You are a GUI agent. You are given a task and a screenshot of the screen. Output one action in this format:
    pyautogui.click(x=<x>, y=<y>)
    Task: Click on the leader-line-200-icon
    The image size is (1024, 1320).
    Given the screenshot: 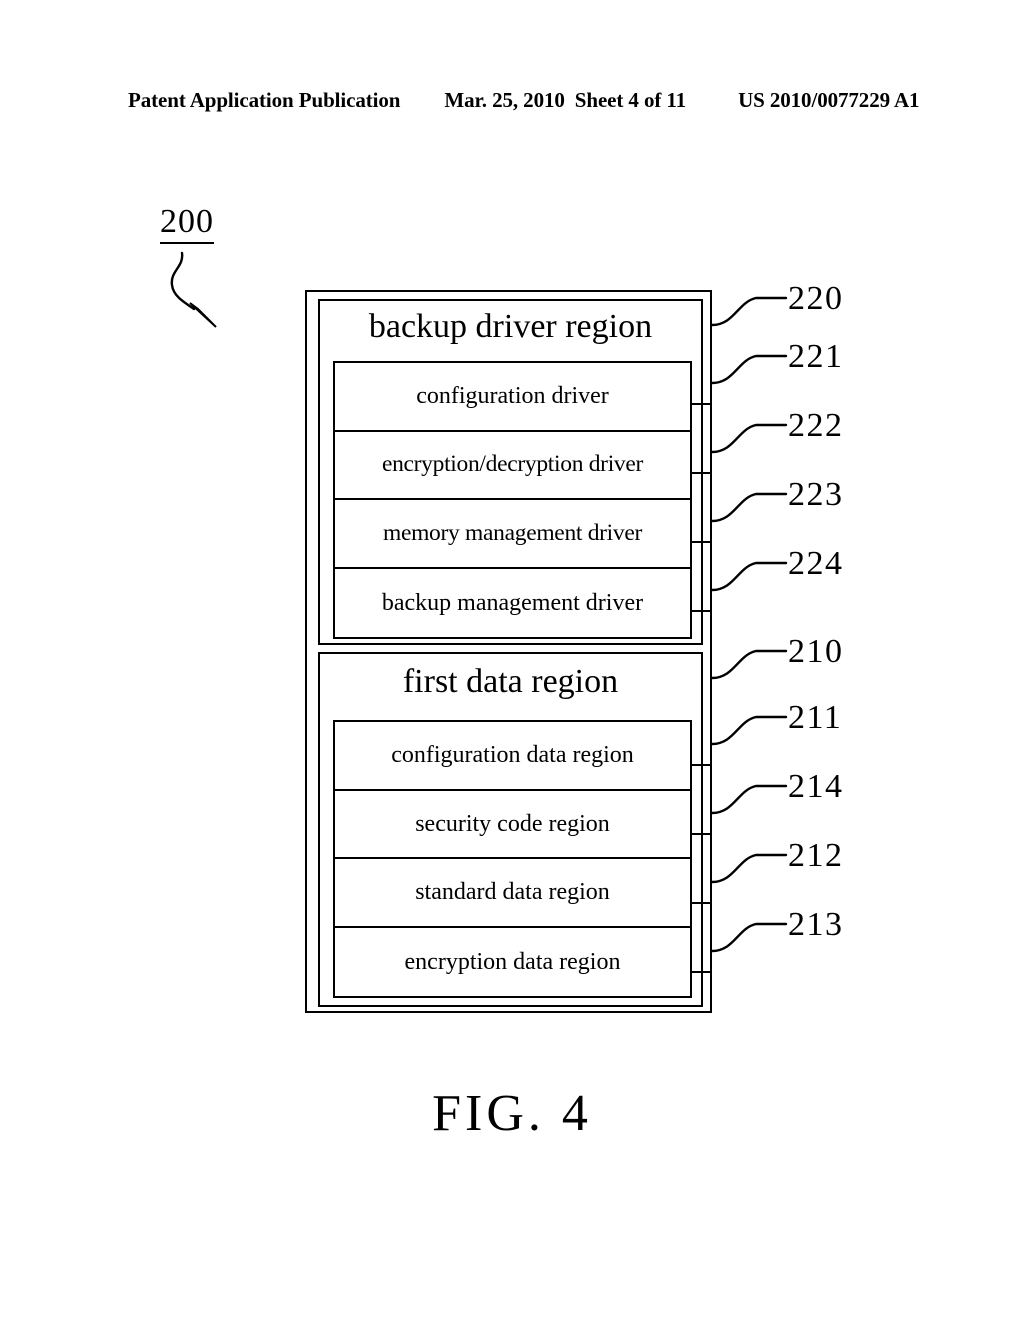 What is the action you would take?
    pyautogui.click(x=193, y=289)
    